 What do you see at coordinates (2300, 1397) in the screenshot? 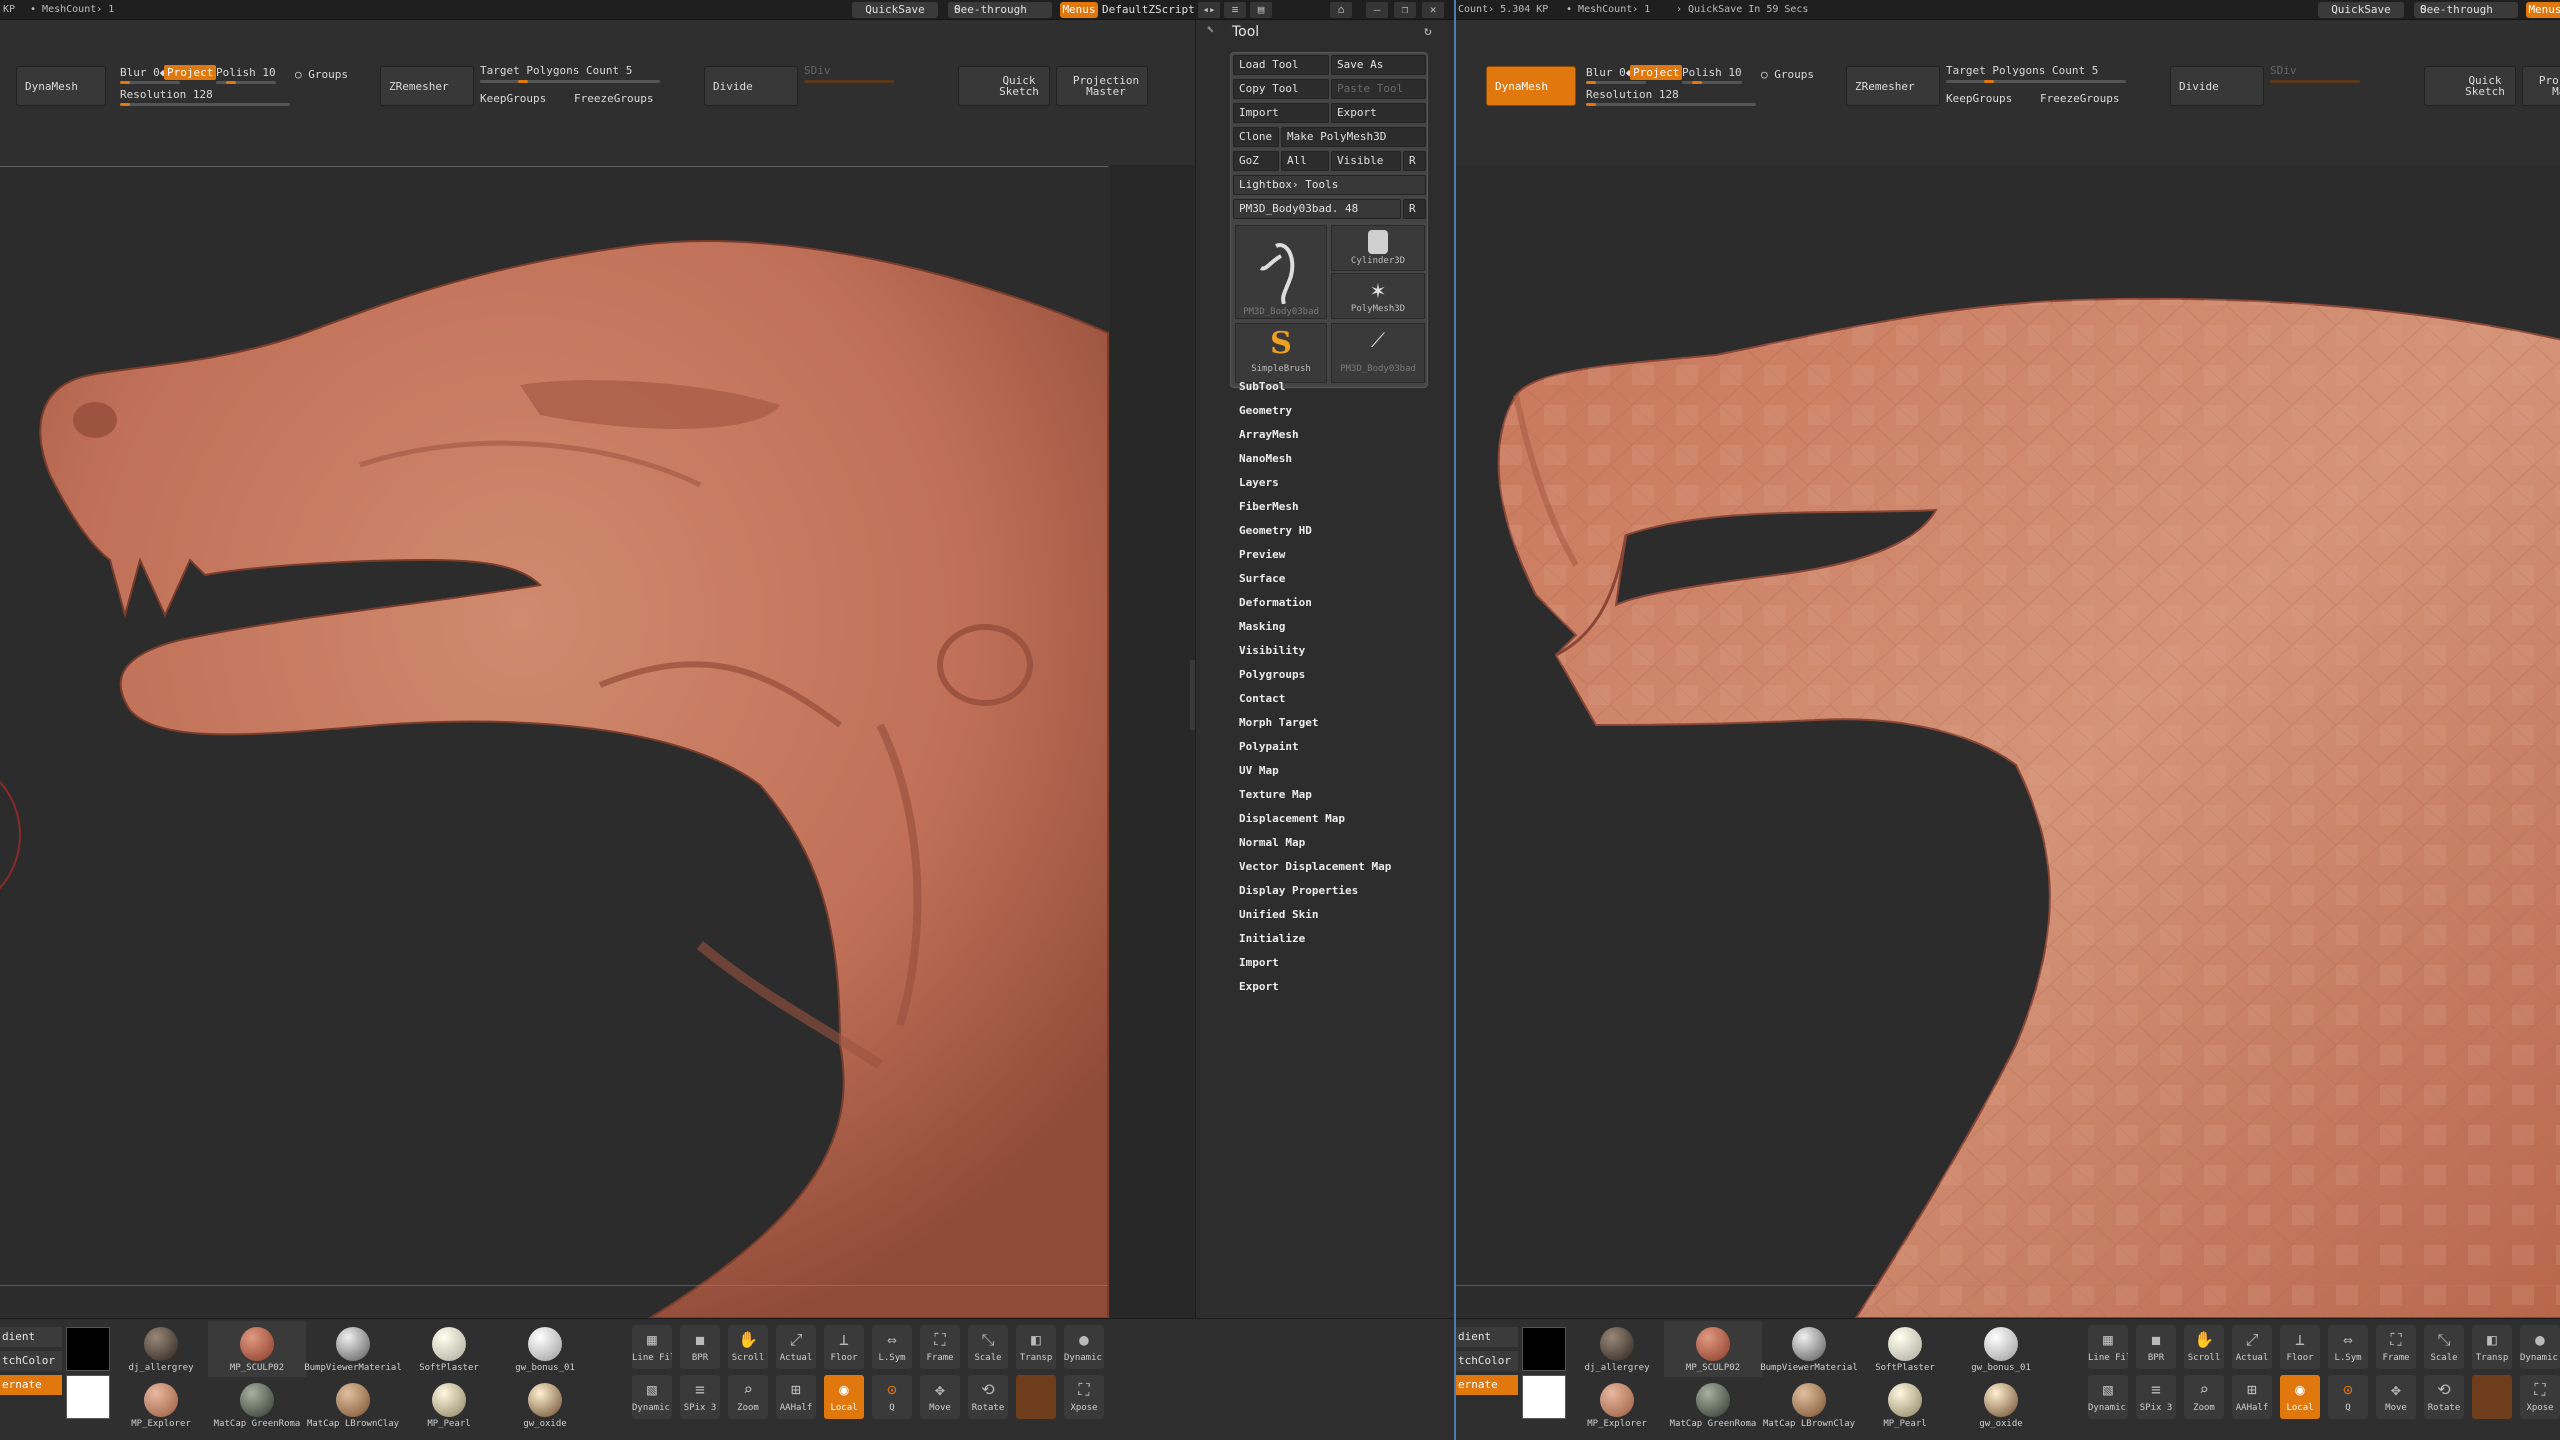
I see `local-button-right: ◉ Local` at bounding box center [2300, 1397].